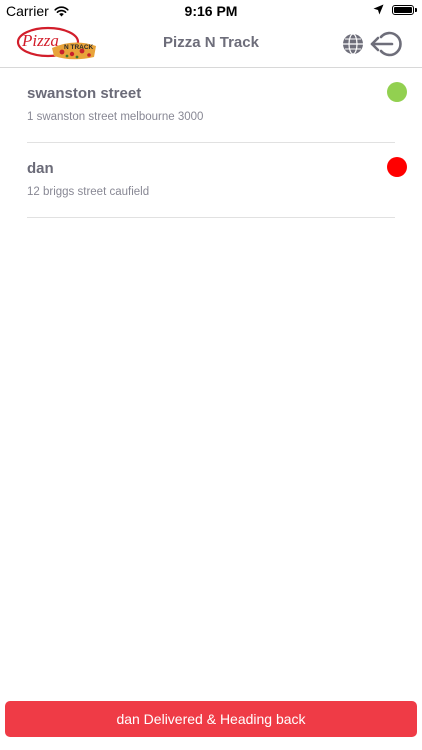  I want to click on order-address: 1 swanston street melbourne 3000, so click(115, 117).